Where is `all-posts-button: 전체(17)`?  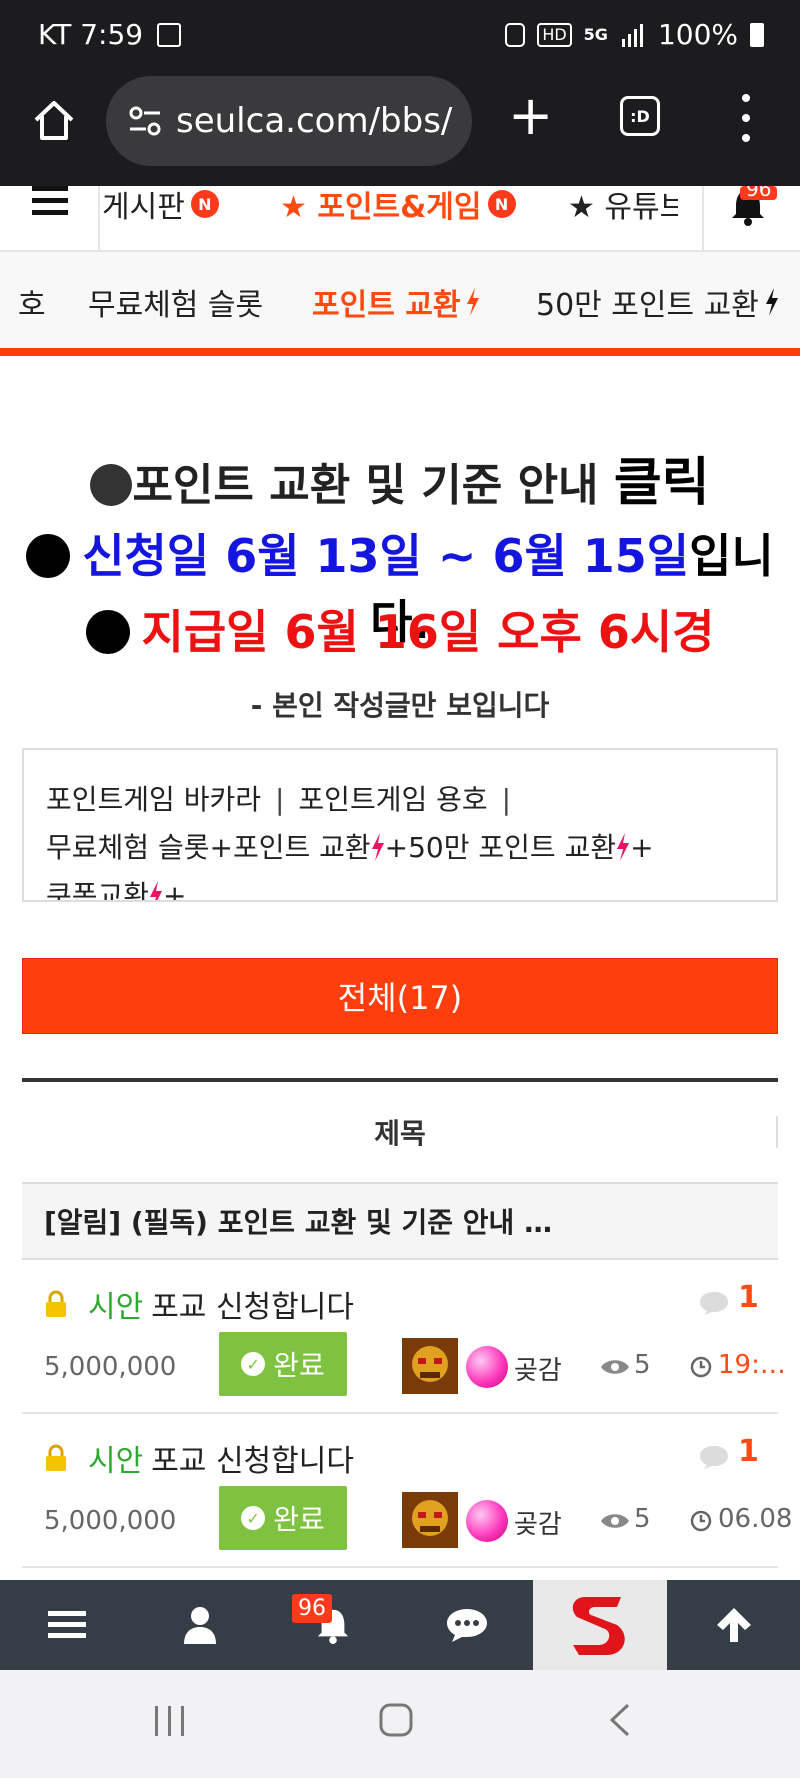 all-posts-button: 전체(17) is located at coordinates (400, 996).